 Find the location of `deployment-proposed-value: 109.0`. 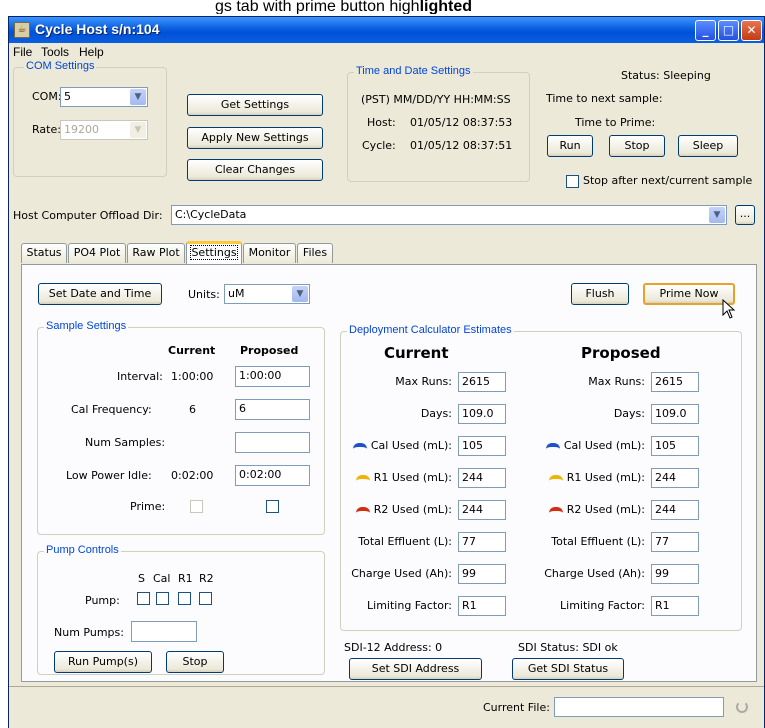

deployment-proposed-value: 109.0 is located at coordinates (675, 414).